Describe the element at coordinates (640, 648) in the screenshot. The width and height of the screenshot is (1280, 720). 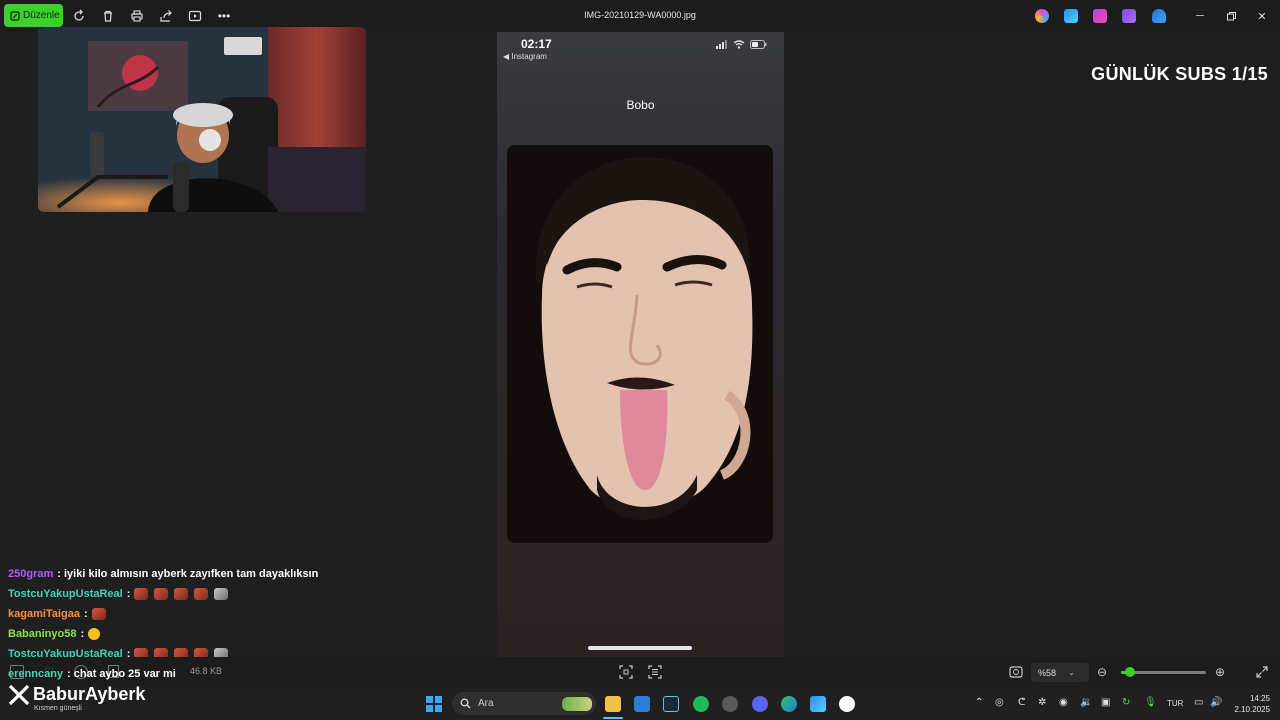
I see `home-indicator` at that location.